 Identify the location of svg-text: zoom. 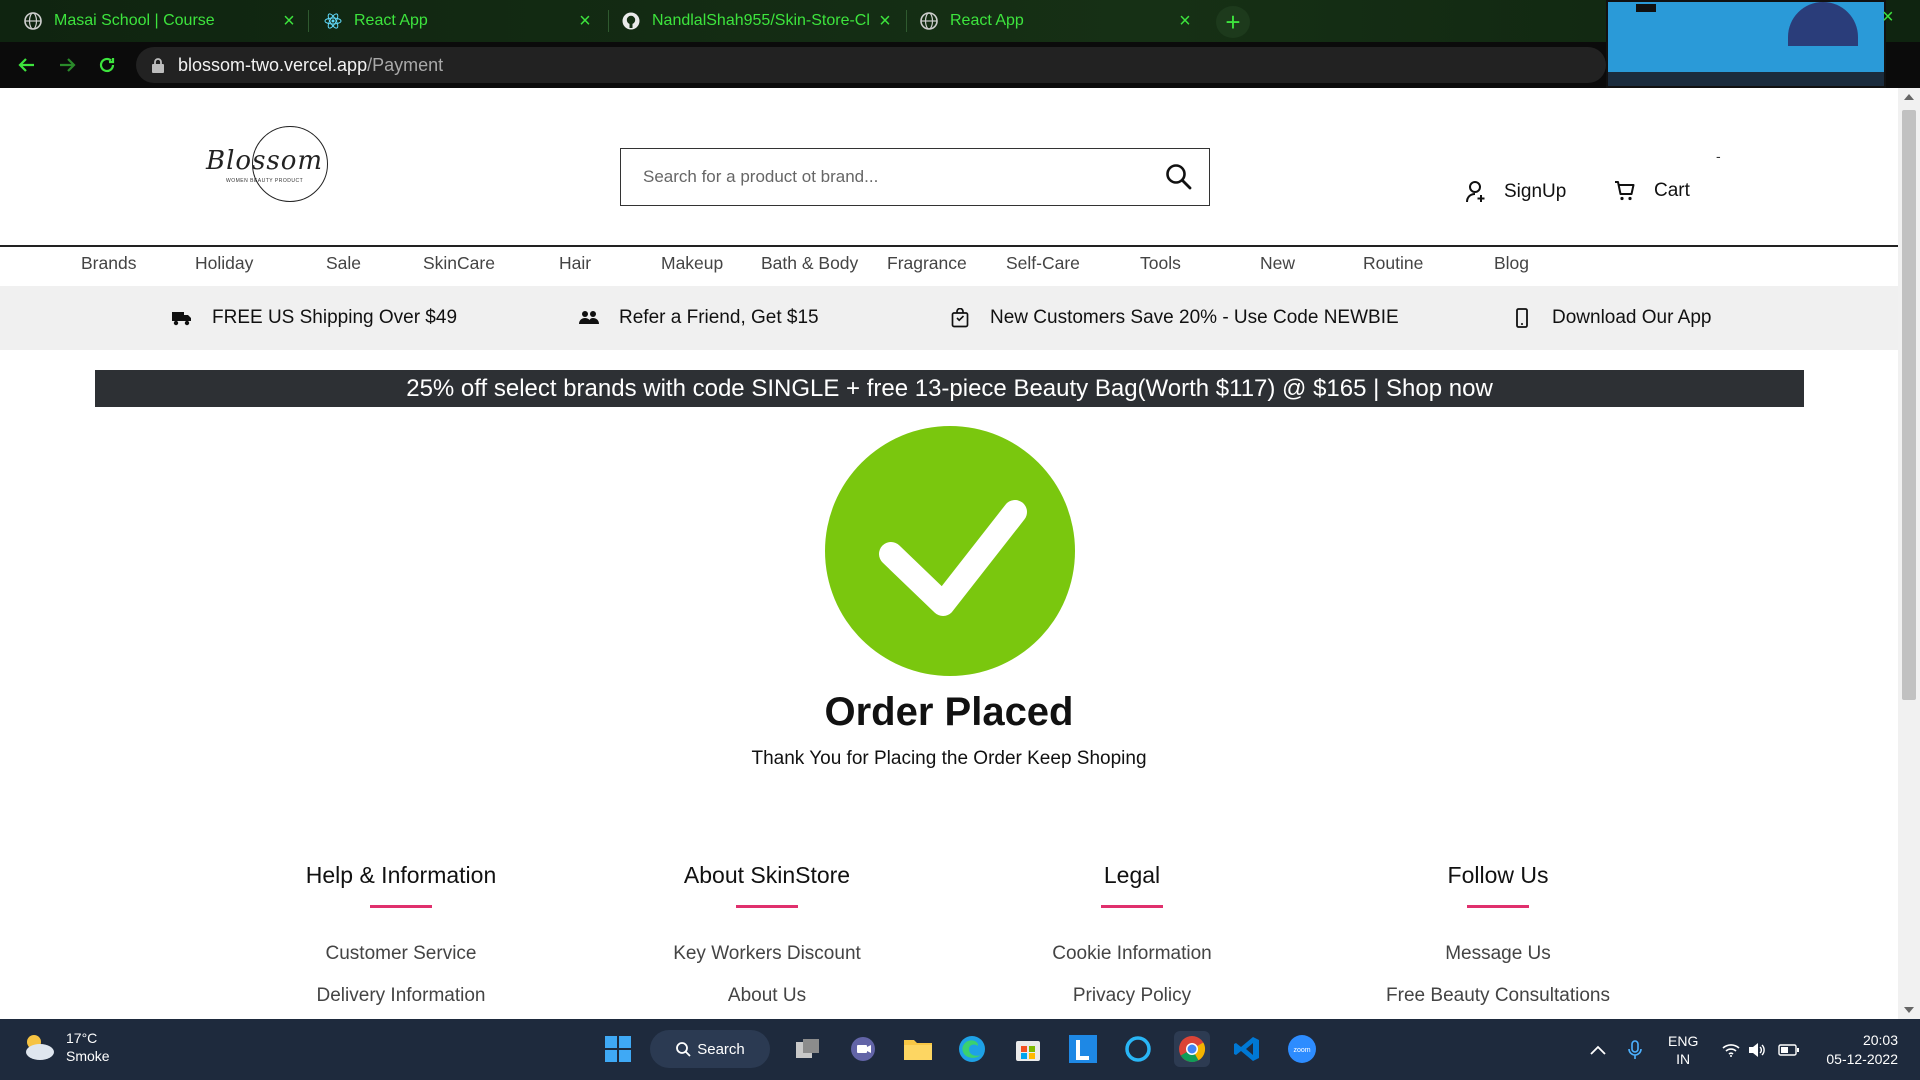
(1301, 1050).